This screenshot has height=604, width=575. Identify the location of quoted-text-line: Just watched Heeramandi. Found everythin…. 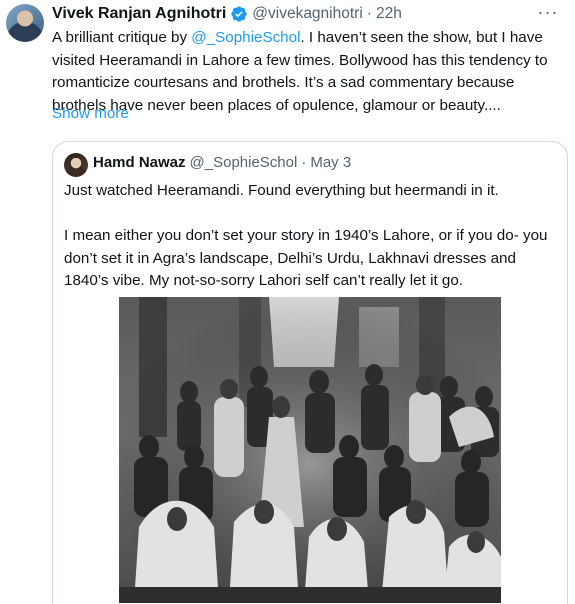
(281, 190).